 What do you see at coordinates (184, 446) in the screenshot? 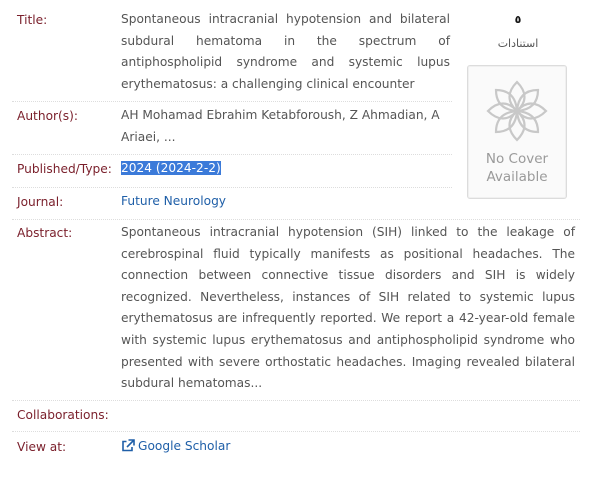
I see `google-scholar-label: Google Scholar` at bounding box center [184, 446].